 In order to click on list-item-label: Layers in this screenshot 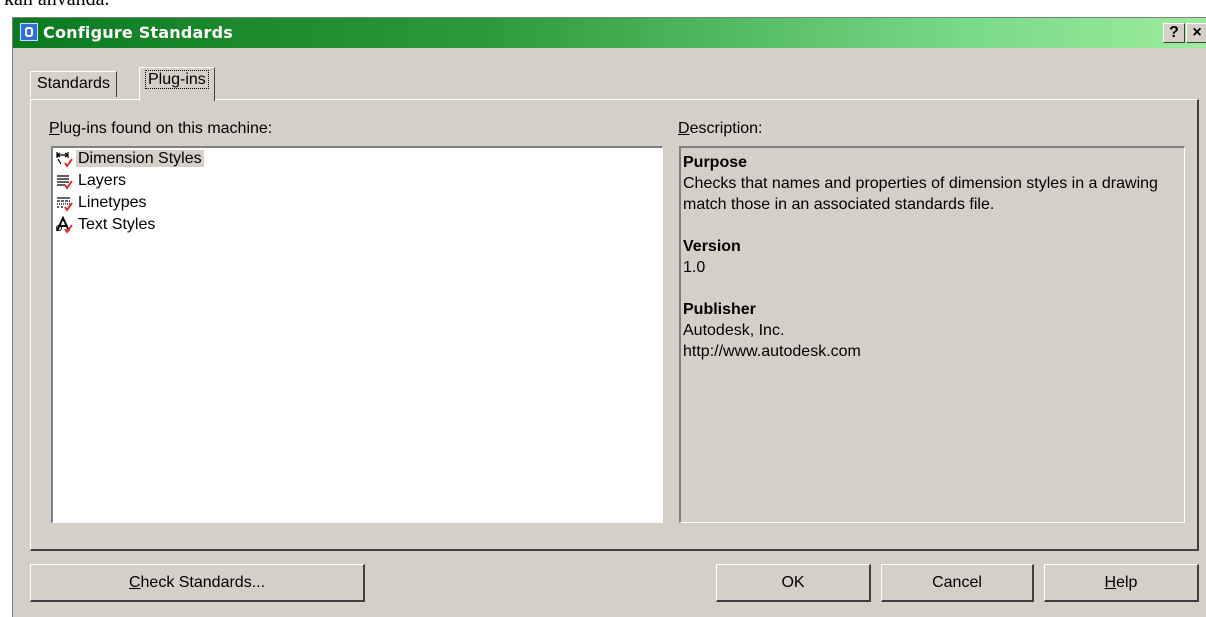, I will do `click(102, 180)`.